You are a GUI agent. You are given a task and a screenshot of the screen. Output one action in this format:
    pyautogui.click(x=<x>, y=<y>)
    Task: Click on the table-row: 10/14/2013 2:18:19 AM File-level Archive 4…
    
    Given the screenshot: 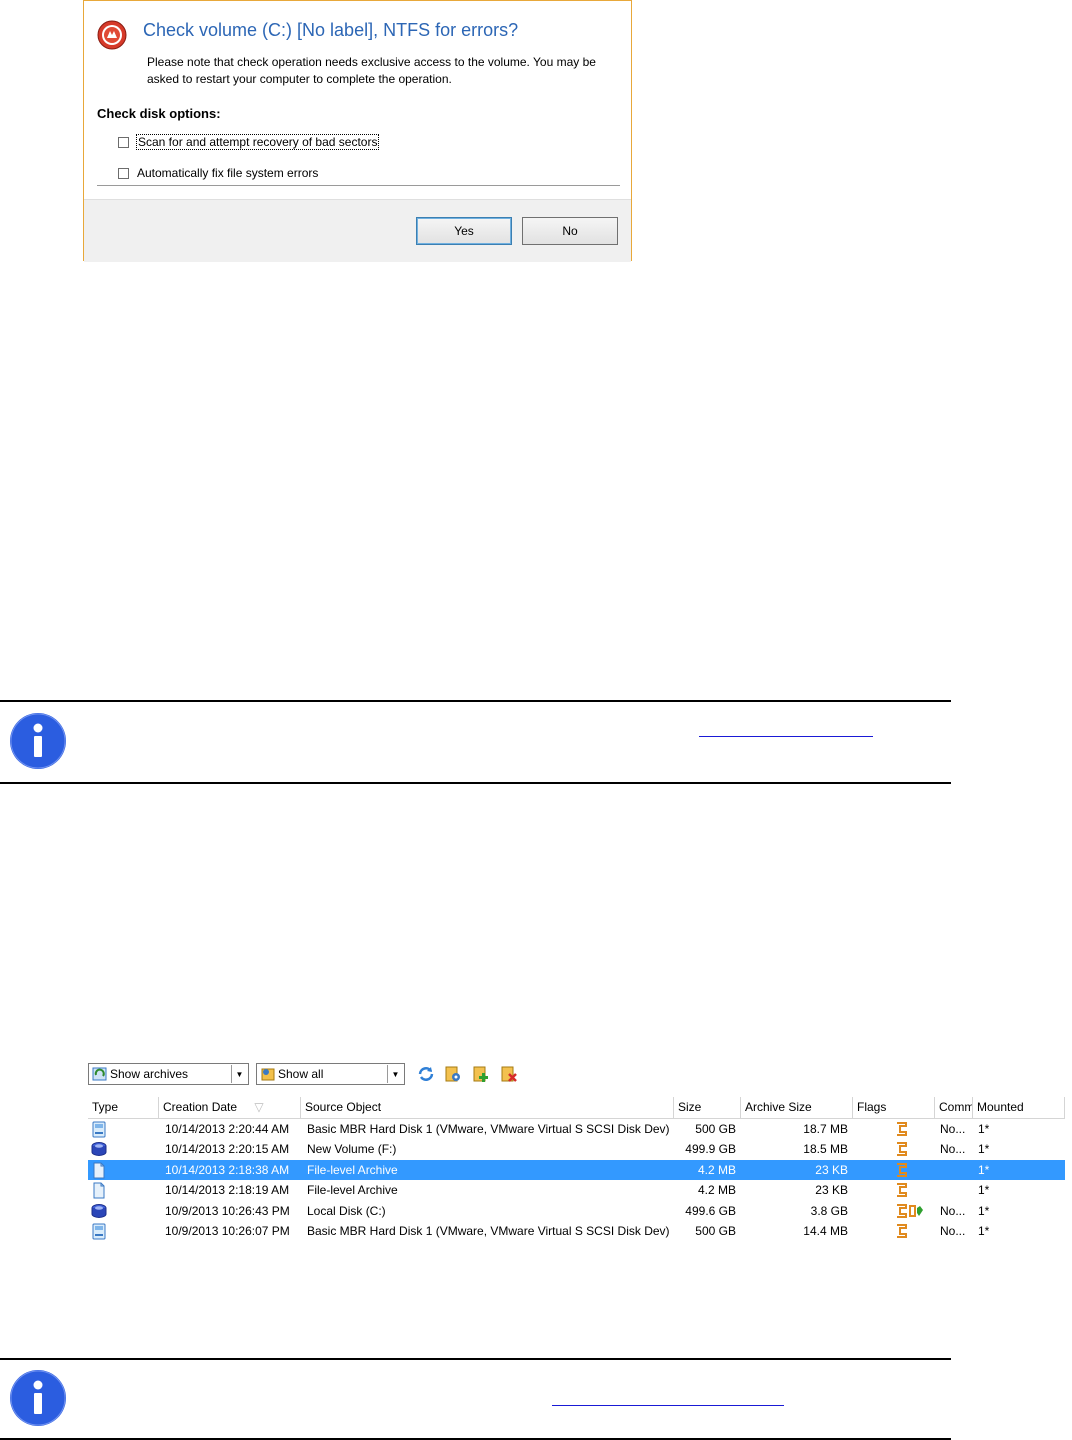 What is the action you would take?
    pyautogui.click(x=576, y=1190)
    